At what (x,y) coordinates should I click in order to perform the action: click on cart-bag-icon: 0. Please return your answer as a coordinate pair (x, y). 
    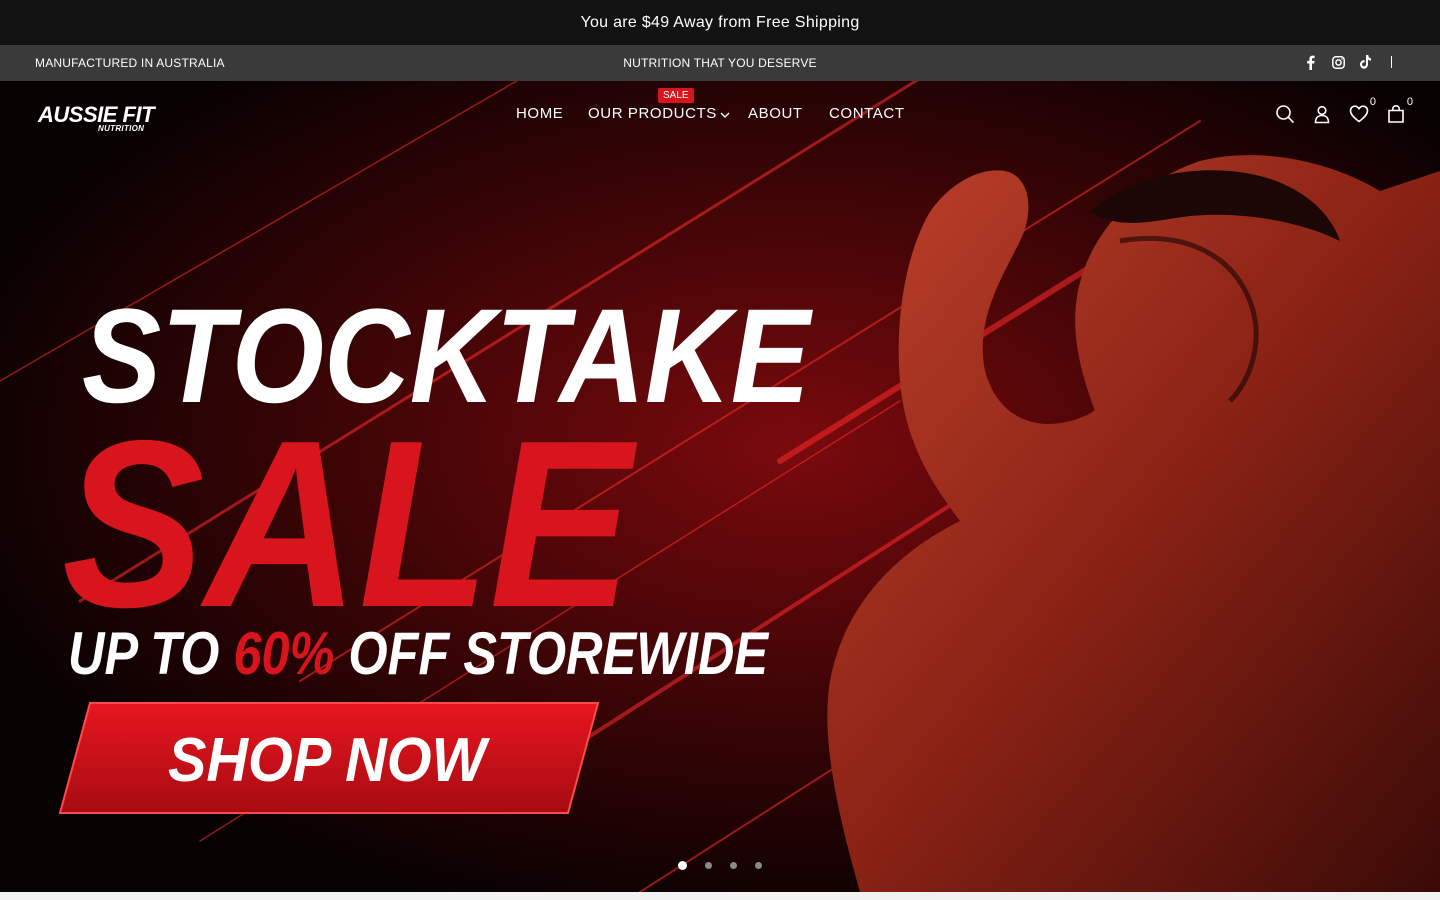
    Looking at the image, I should click on (1399, 110).